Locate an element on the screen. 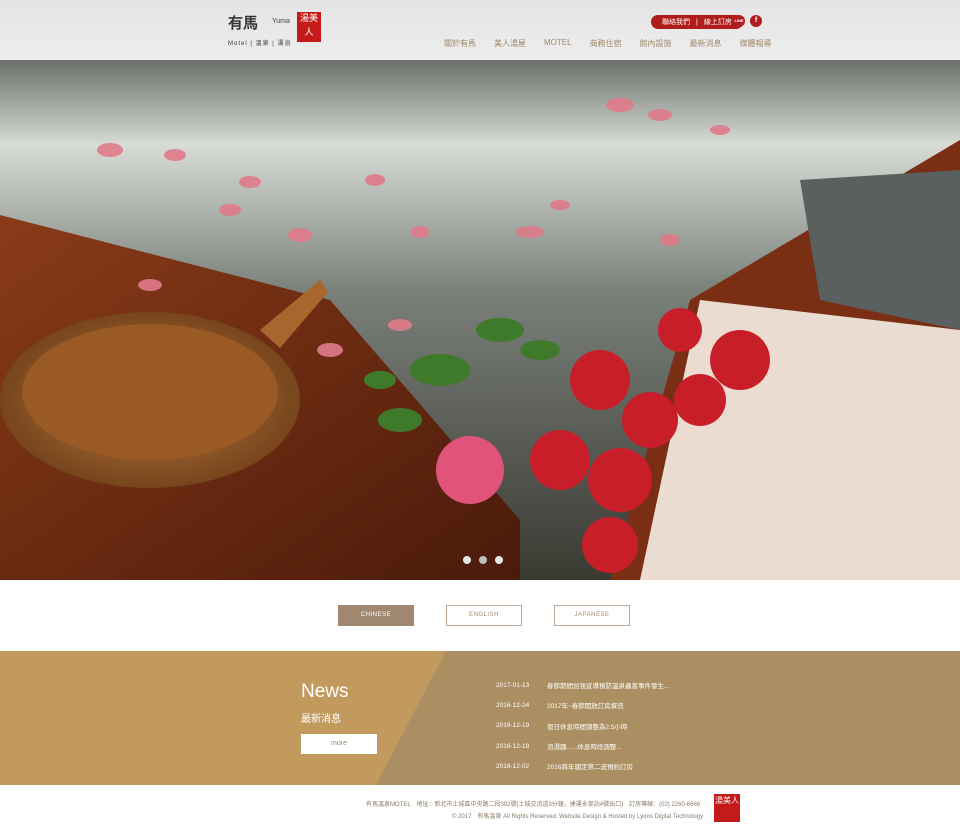 This screenshot has width=960, height=828. logo-subtitle: Motel | 溫泉 | 湯浴 is located at coordinates (260, 44).